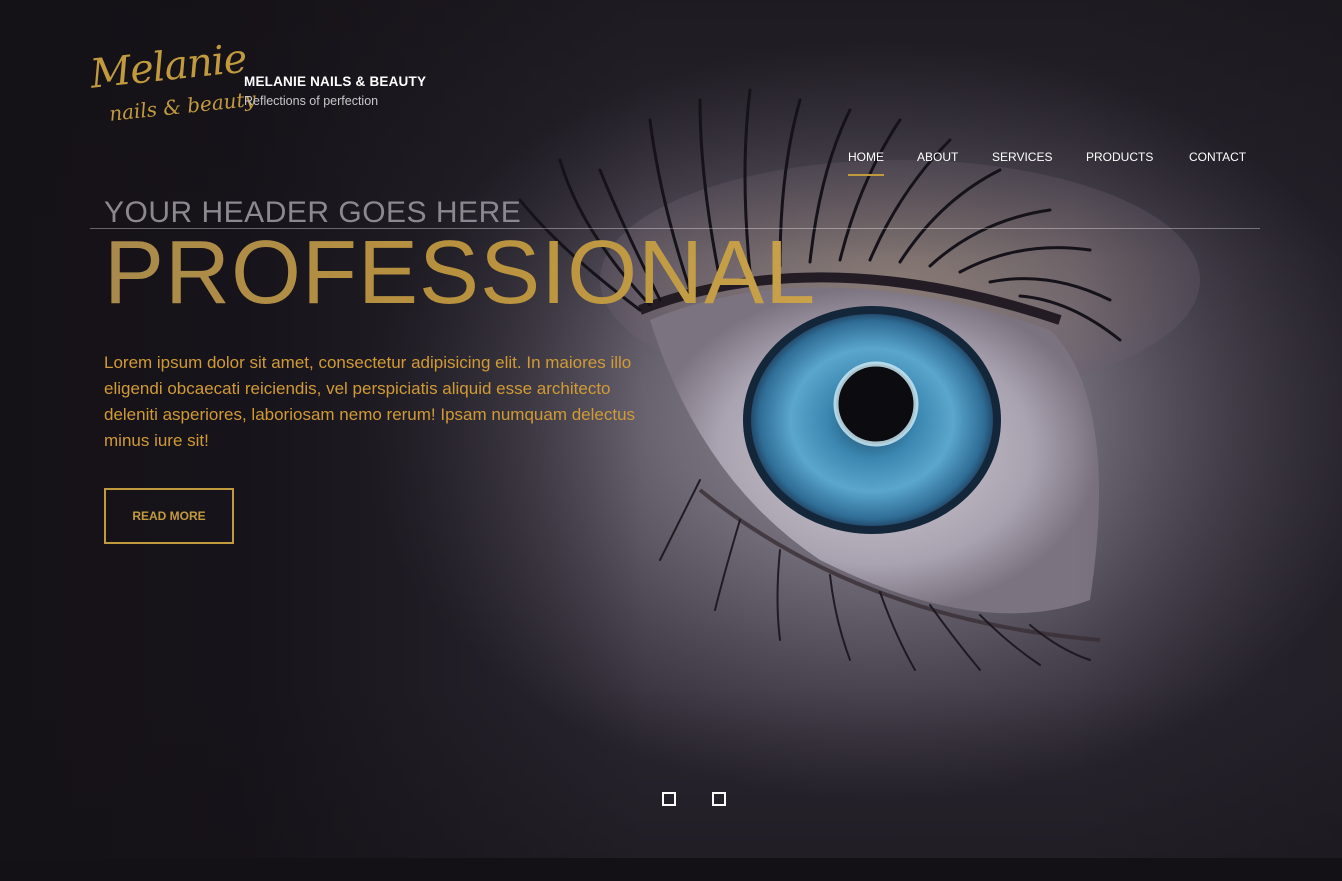 Image resolution: width=1342 pixels, height=881 pixels. I want to click on hero-headline: PROFESSIONAL, so click(460, 273).